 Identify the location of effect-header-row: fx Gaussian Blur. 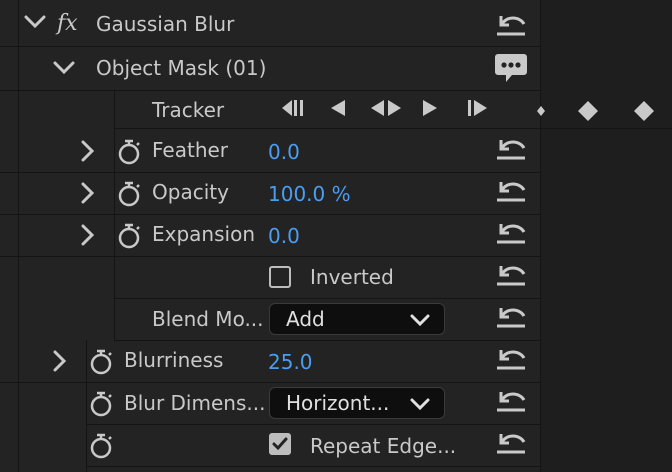
(270, 23).